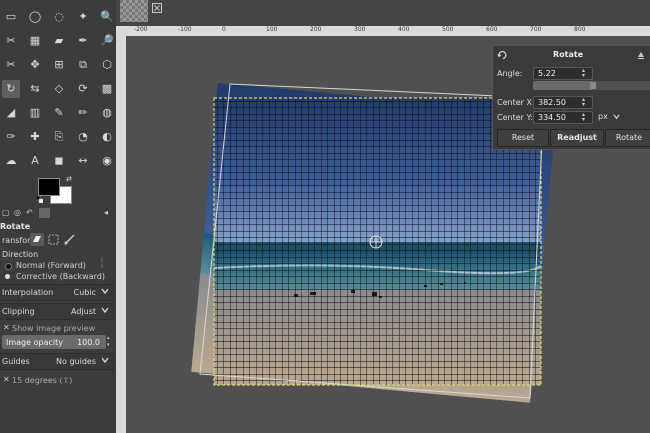 This screenshot has width=650, height=433. Describe the element at coordinates (59, 161) in the screenshot. I see `eraser-icon: ◼` at that location.